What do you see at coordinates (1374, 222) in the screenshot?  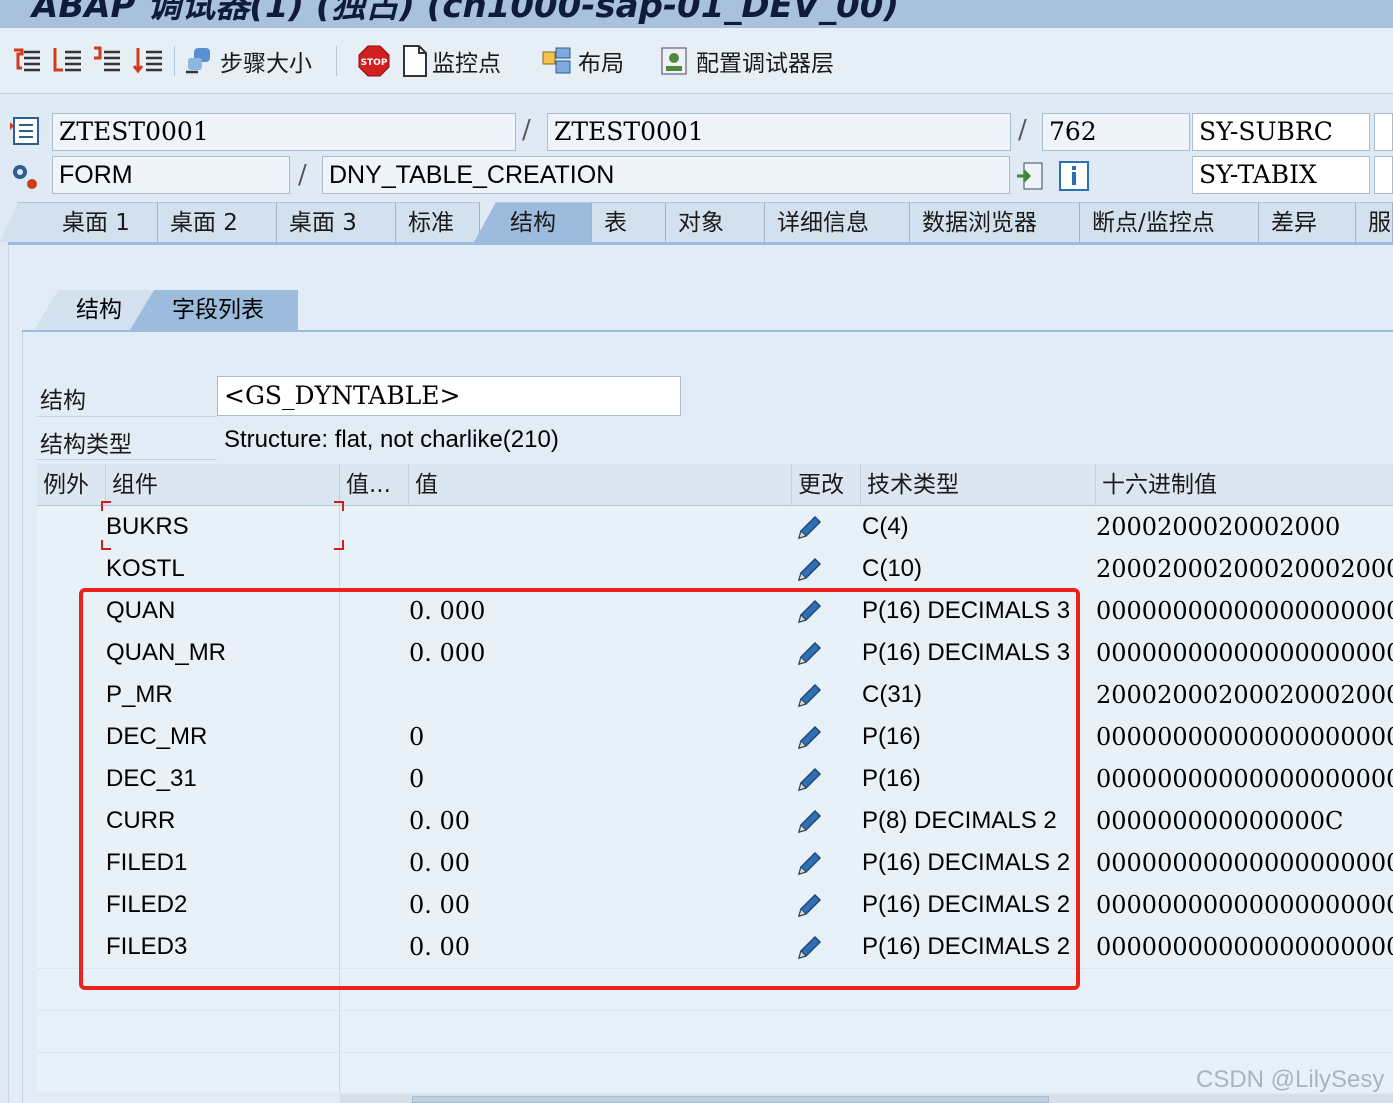 I see `tab-overflow: 服` at bounding box center [1374, 222].